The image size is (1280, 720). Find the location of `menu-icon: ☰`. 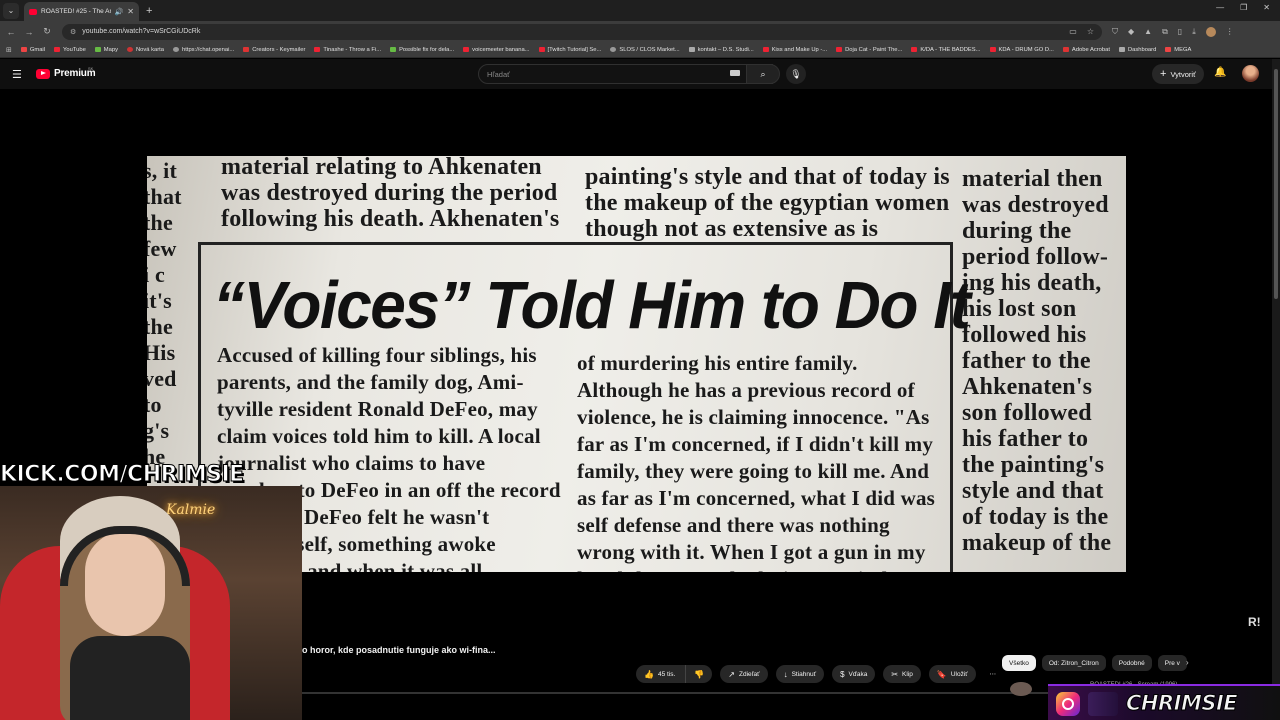

menu-icon: ☰ is located at coordinates (17, 74).